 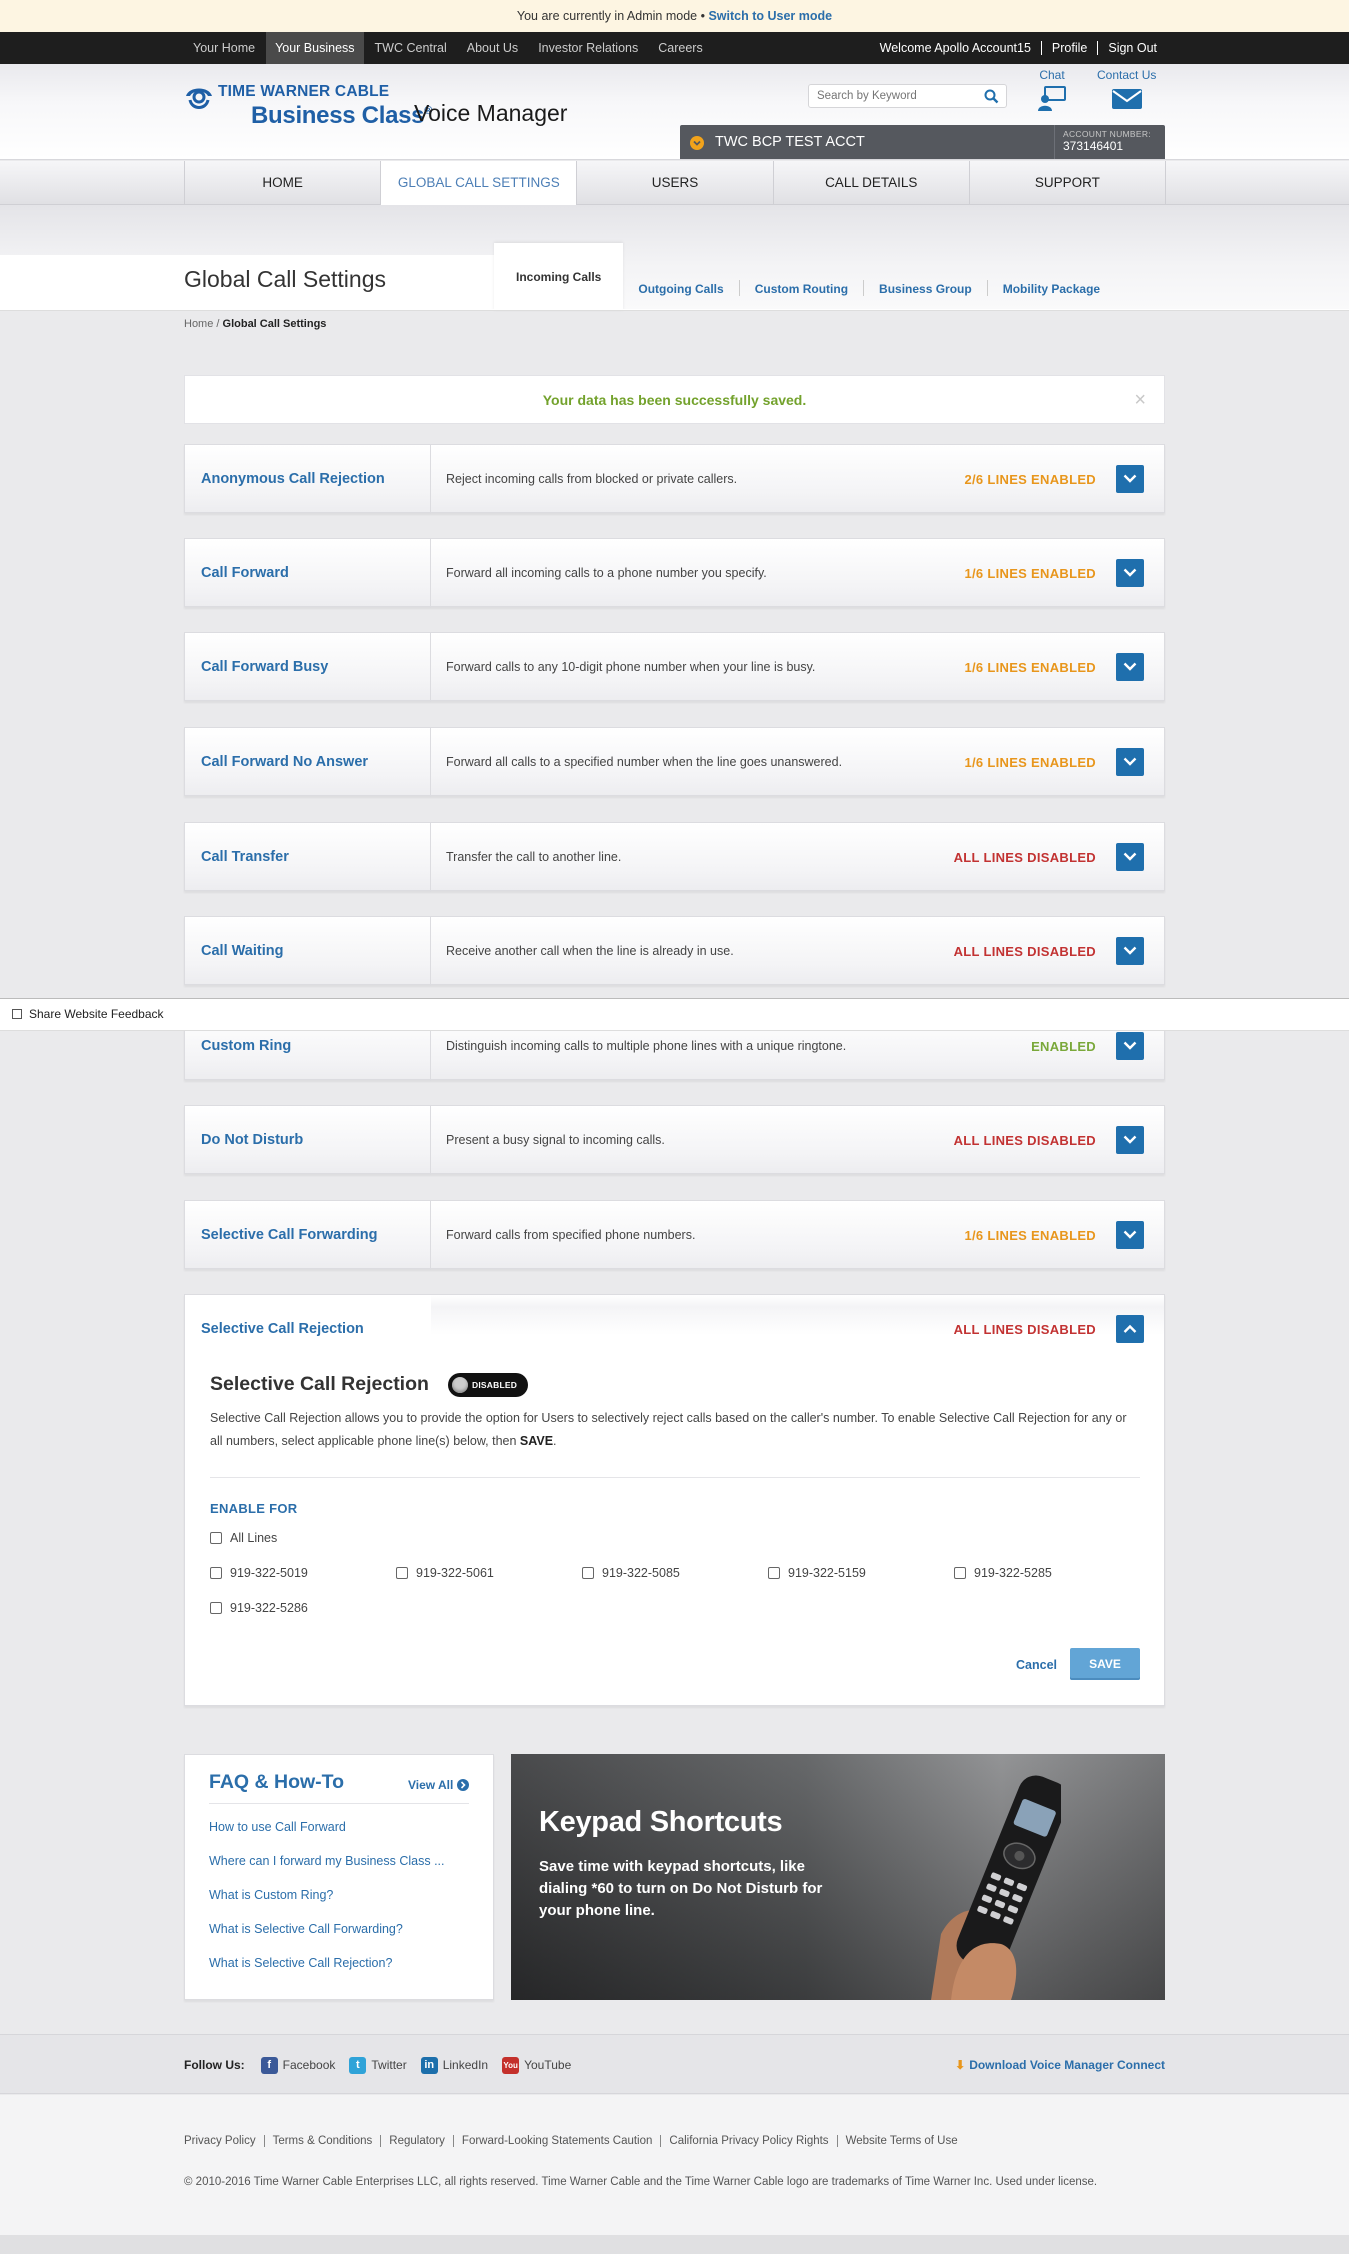 I want to click on line-checkbox: 919-322-5286, so click(x=259, y=1608).